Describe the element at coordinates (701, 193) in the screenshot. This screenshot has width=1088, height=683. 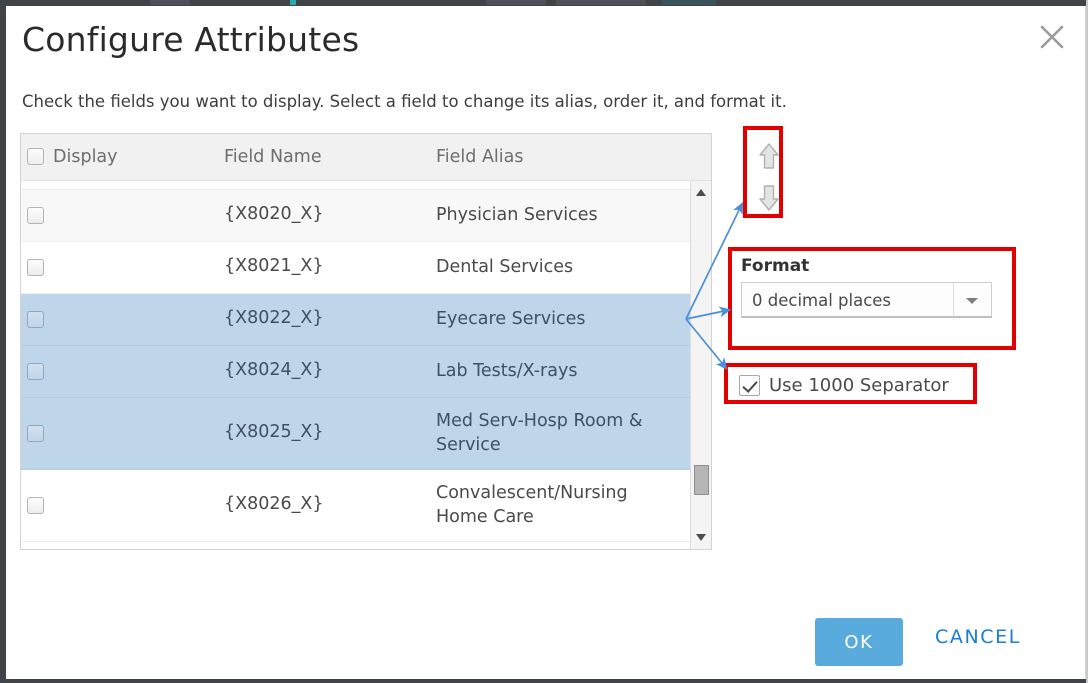
I see `scroll-up-arrow-icon` at that location.